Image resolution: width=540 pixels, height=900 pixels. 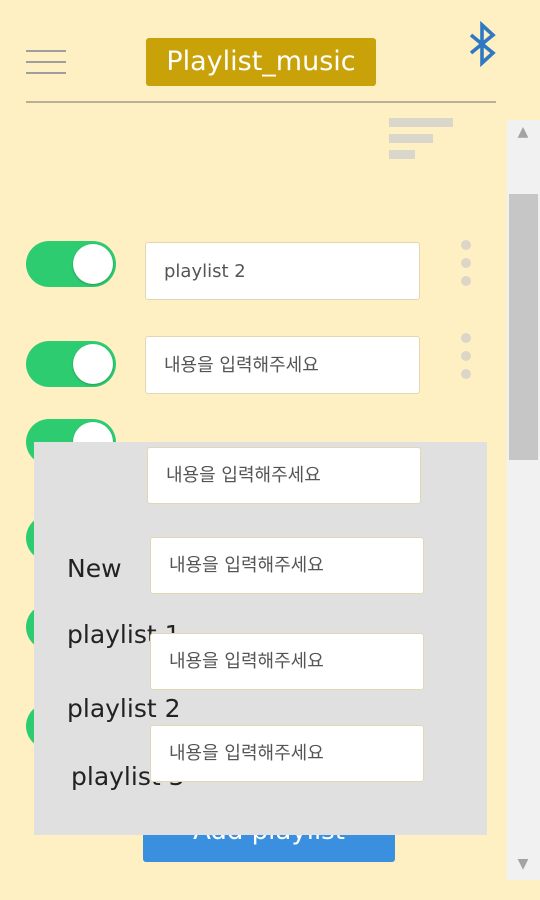 I want to click on overlay-label-playlist-2: playlist 2, so click(x=124, y=708).